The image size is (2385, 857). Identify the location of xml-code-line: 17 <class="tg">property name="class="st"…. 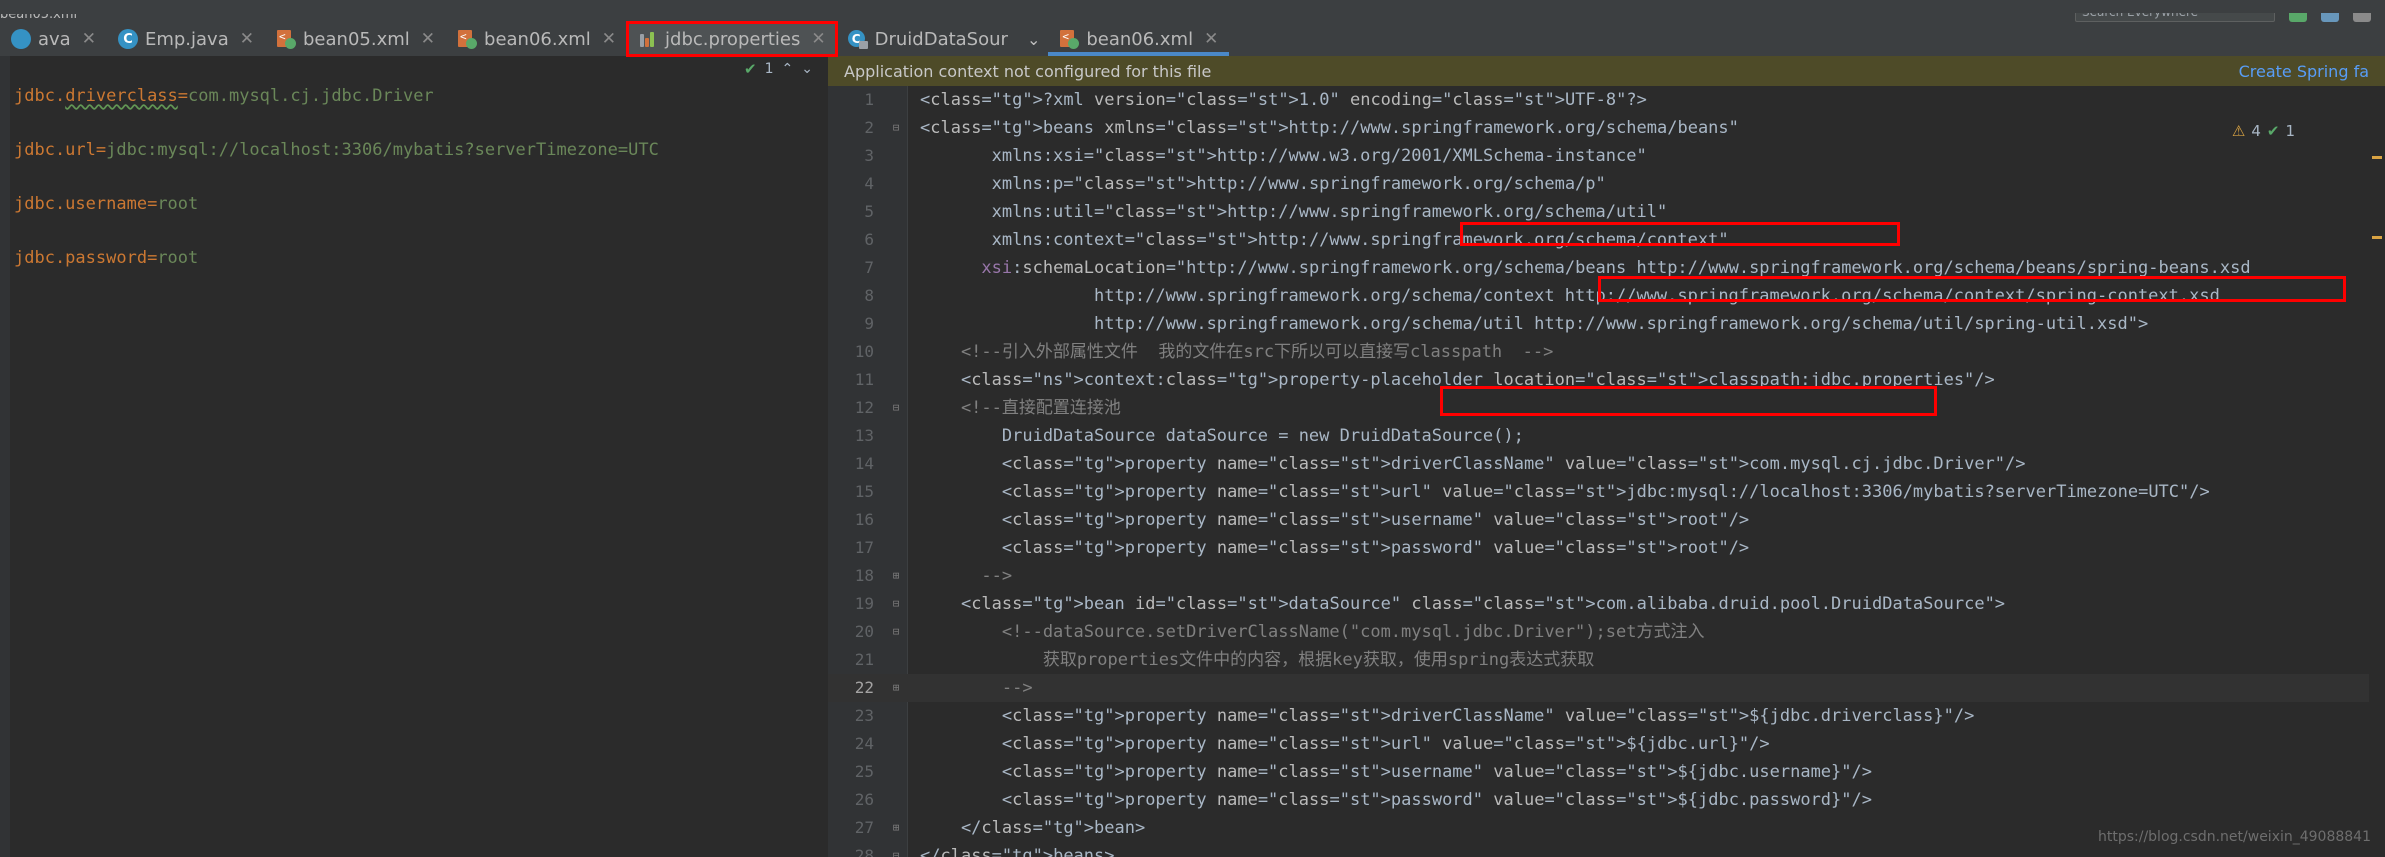
(1606, 548).